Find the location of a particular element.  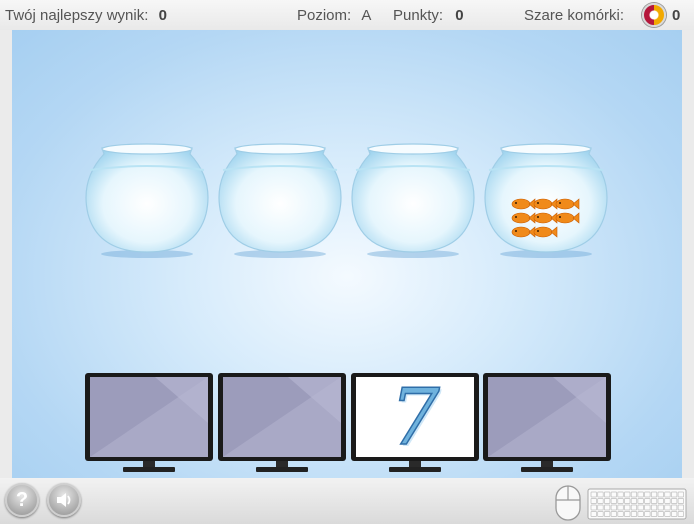

level-label: Poziom: is located at coordinates (324, 15).